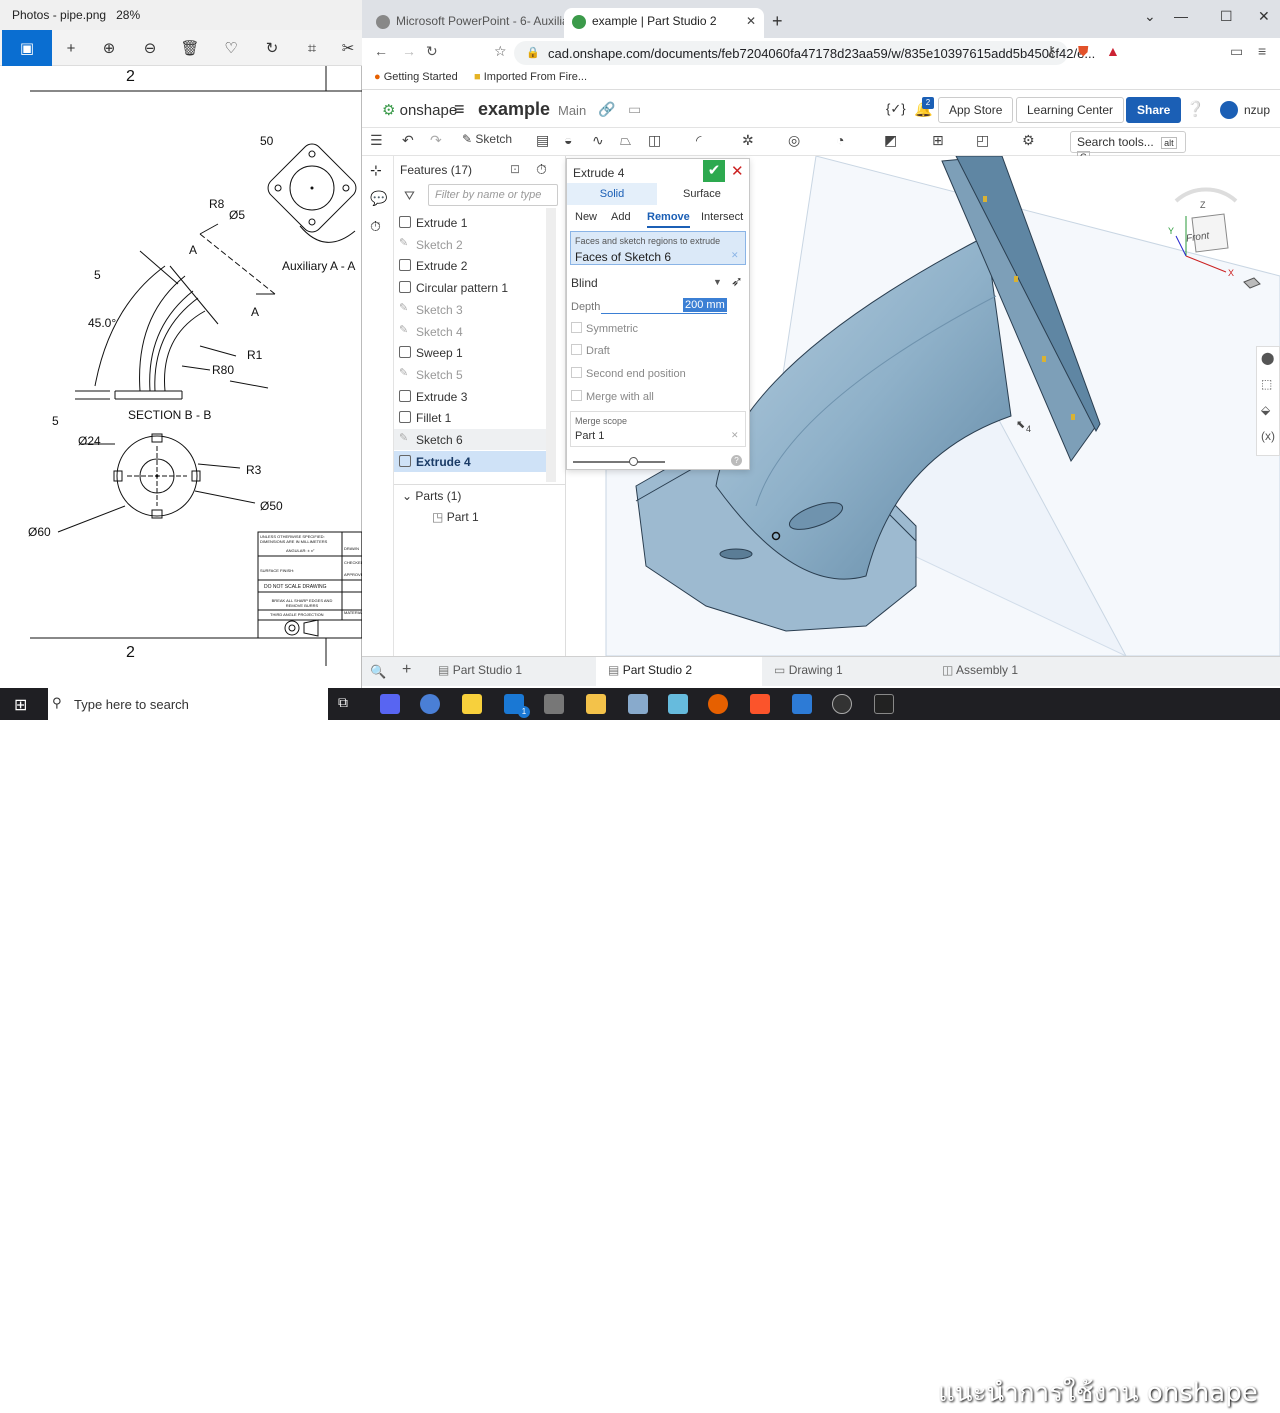 The image size is (1280, 1413). What do you see at coordinates (551, 345) in the screenshot?
I see `feature-list-scrollbar` at bounding box center [551, 345].